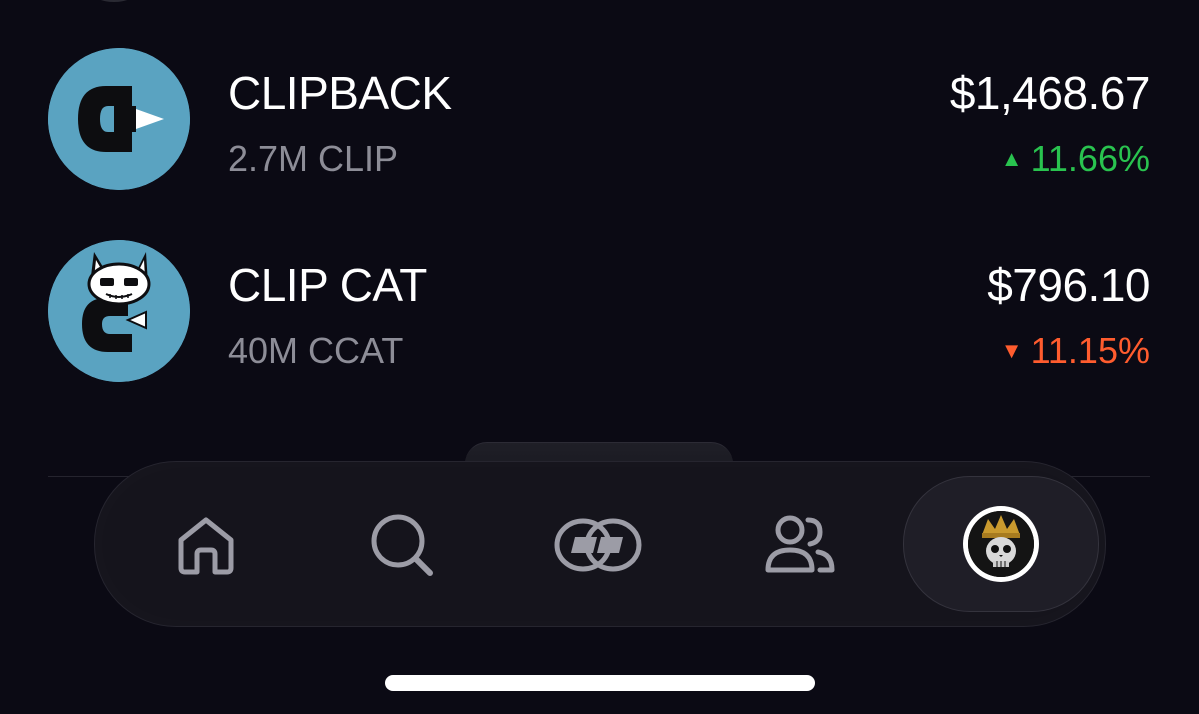  I want to click on people-icon, so click(800, 544).